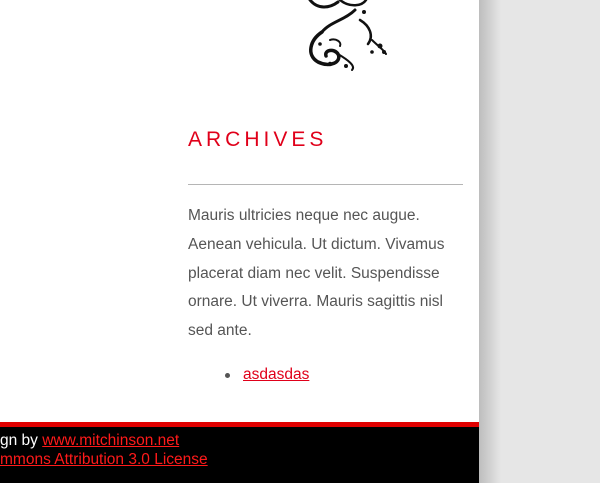  What do you see at coordinates (347, 35) in the screenshot?
I see `decorative-swirl-icon` at bounding box center [347, 35].